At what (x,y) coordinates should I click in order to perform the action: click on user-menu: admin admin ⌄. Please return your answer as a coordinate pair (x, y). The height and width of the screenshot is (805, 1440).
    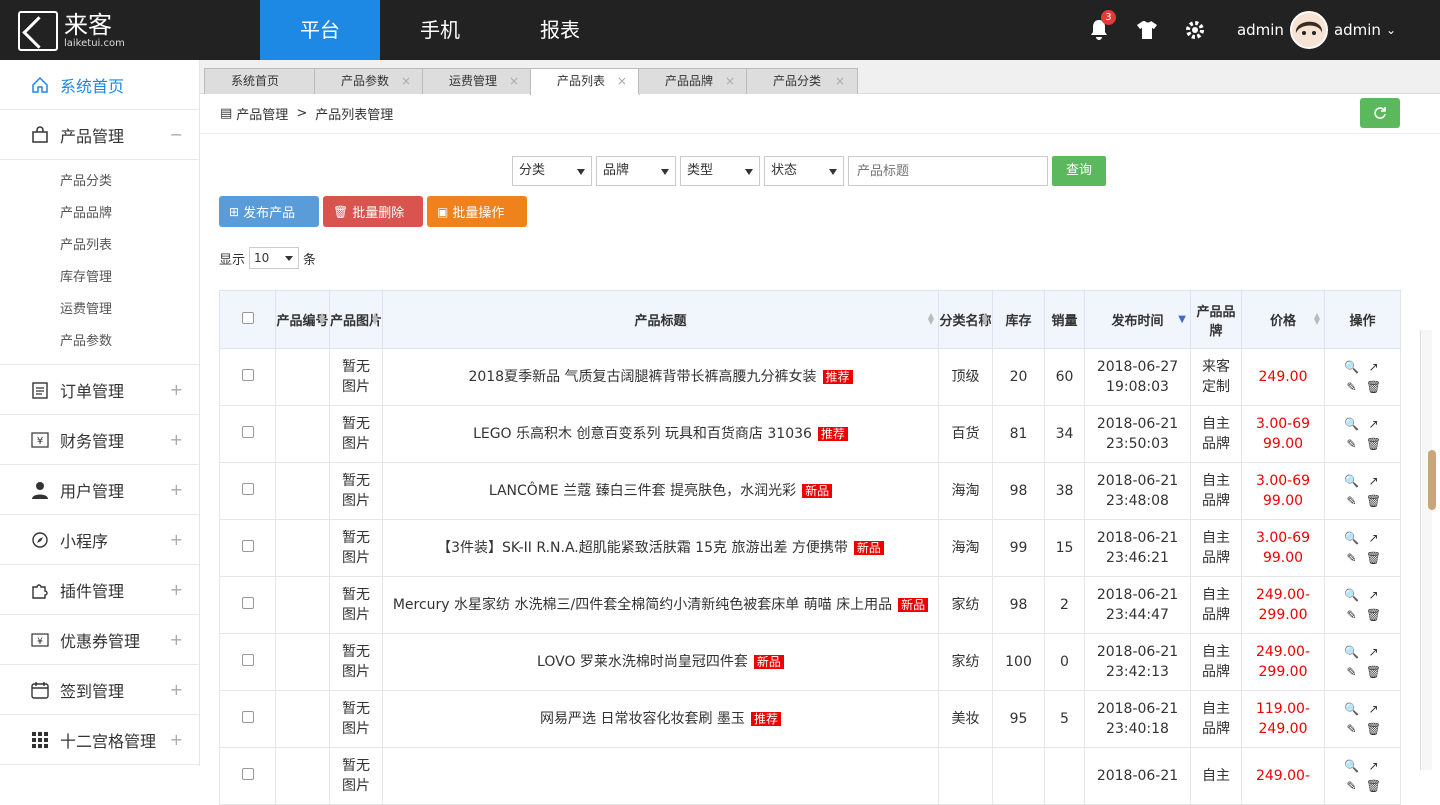
    Looking at the image, I should click on (1316, 30).